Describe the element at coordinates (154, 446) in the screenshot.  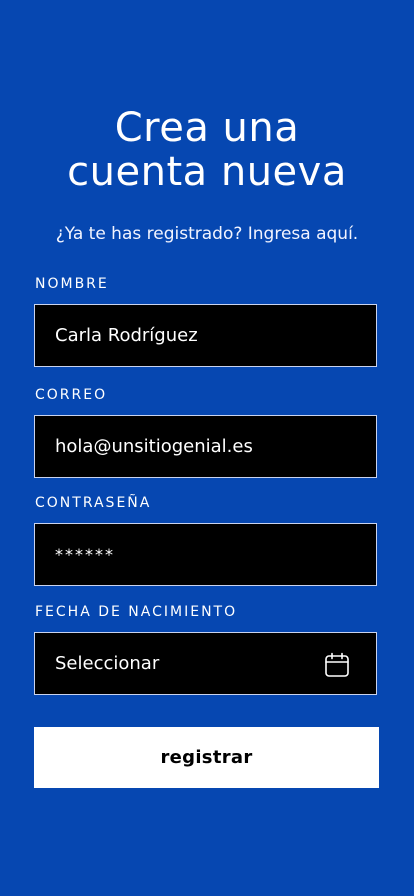
I see `email-value: hola@unsitiogenial.es` at that location.